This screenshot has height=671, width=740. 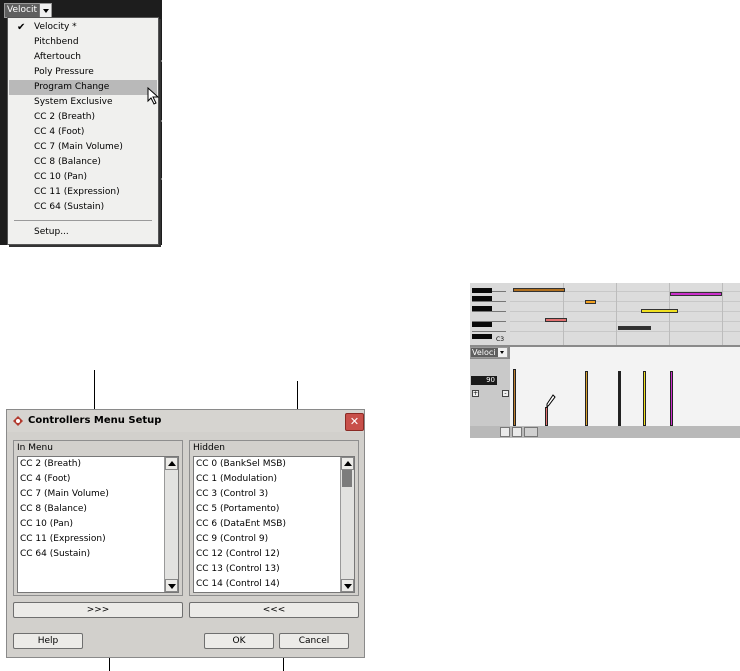 What do you see at coordinates (238, 584) in the screenshot?
I see `list-item: CC 14 (Control 14)` at bounding box center [238, 584].